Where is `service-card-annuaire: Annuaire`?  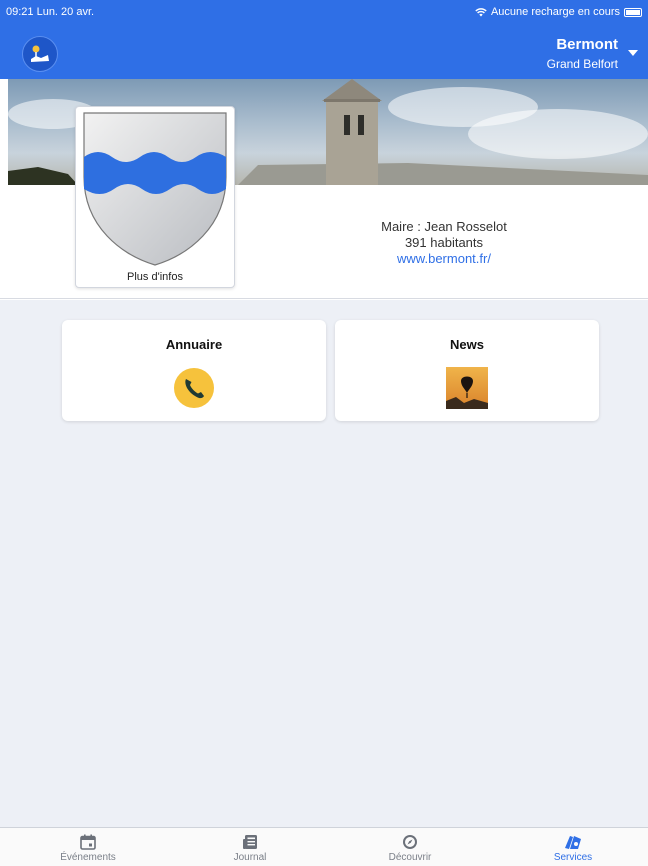 service-card-annuaire: Annuaire is located at coordinates (194, 370).